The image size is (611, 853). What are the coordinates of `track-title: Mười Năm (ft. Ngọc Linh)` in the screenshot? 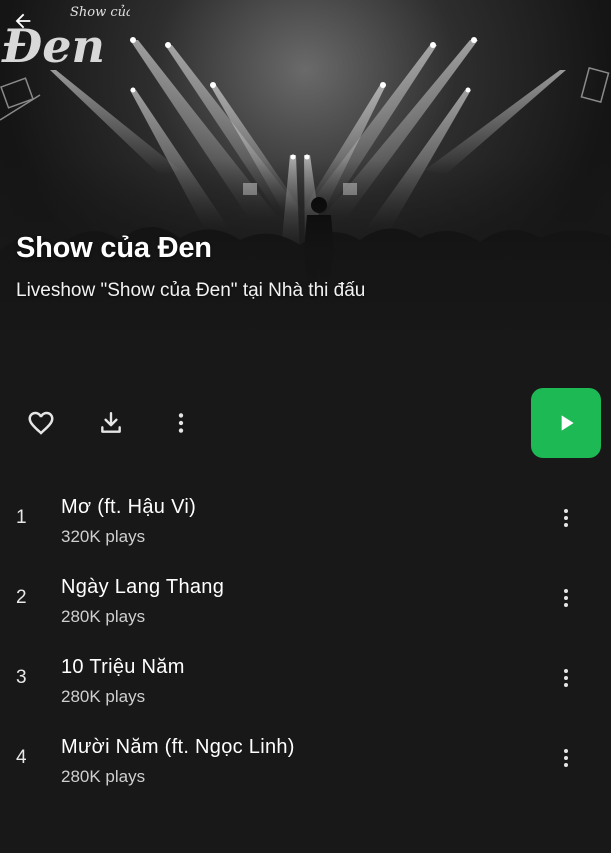 It's located at (178, 747).